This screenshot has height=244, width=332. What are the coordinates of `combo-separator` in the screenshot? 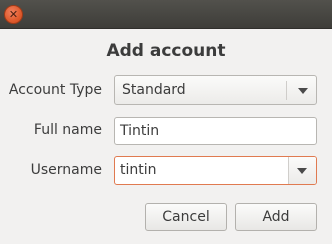 It's located at (286, 90).